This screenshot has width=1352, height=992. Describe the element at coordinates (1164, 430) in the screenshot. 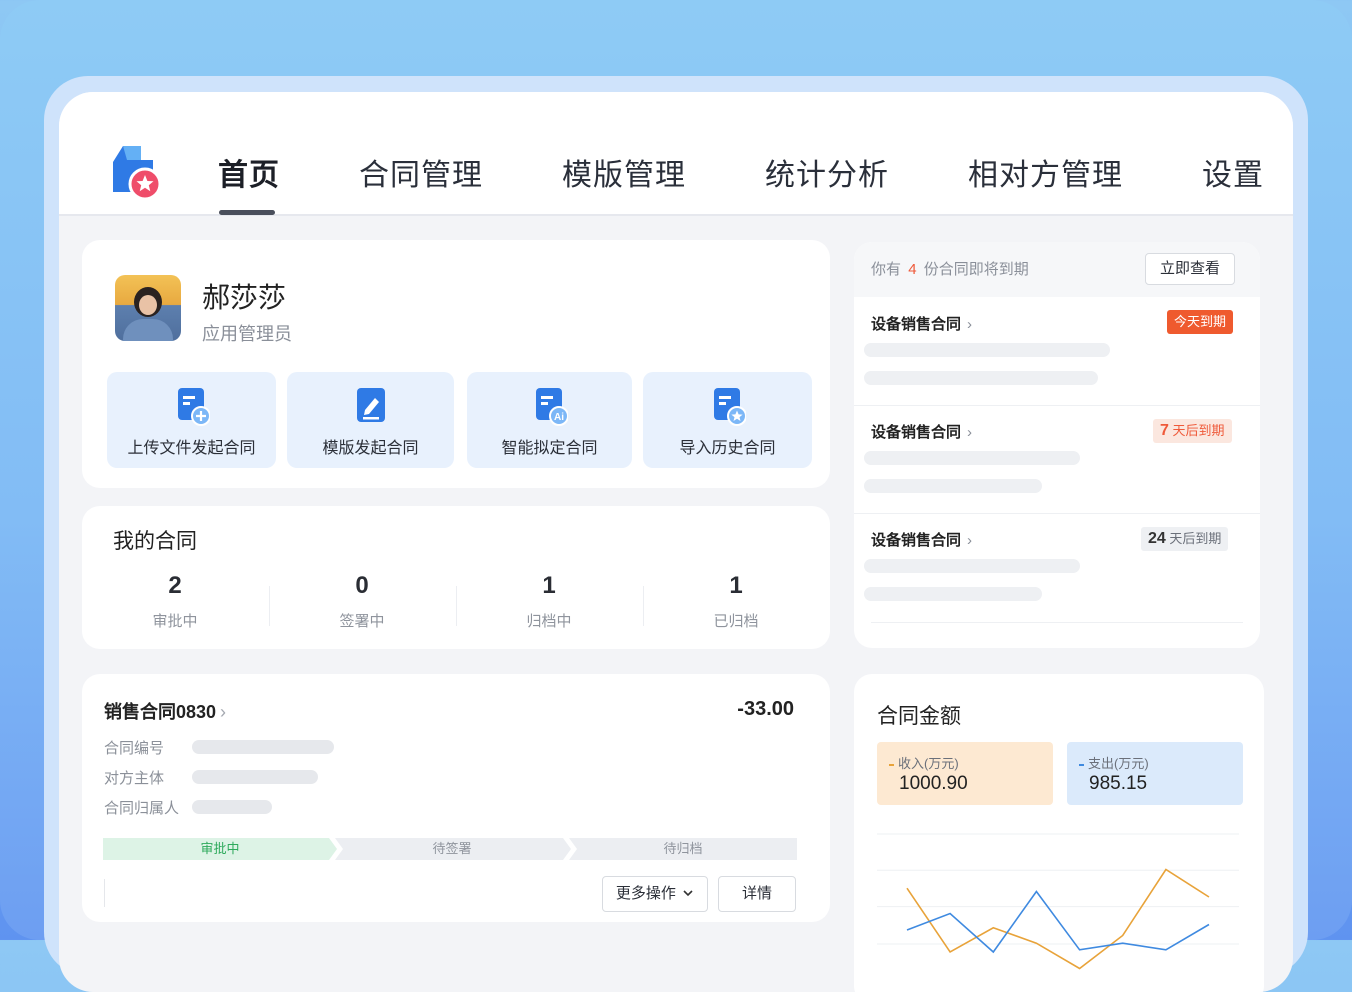

I see `badge-number: 7` at that location.